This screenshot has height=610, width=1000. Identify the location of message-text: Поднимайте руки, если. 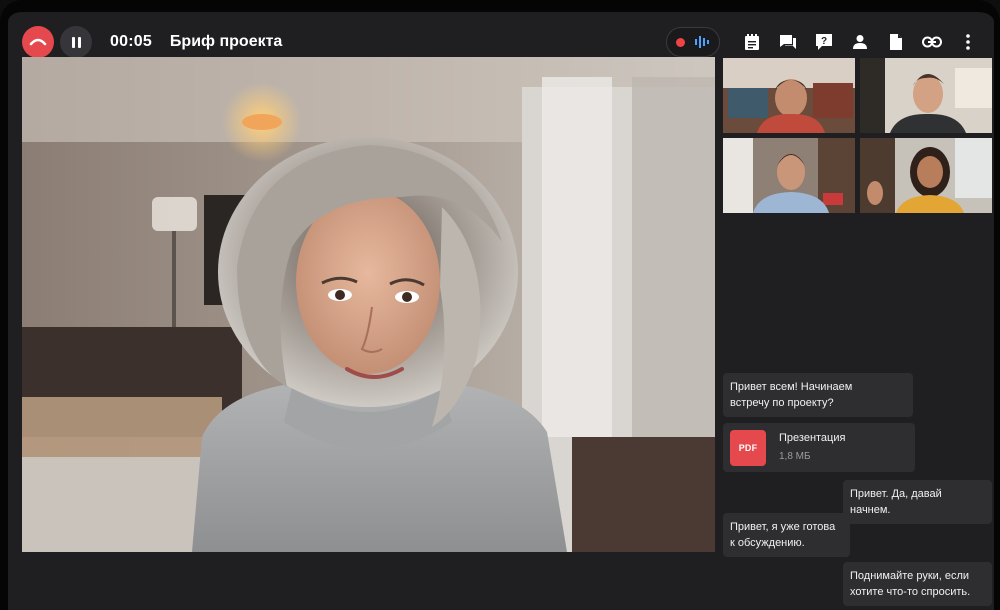
(910, 576).